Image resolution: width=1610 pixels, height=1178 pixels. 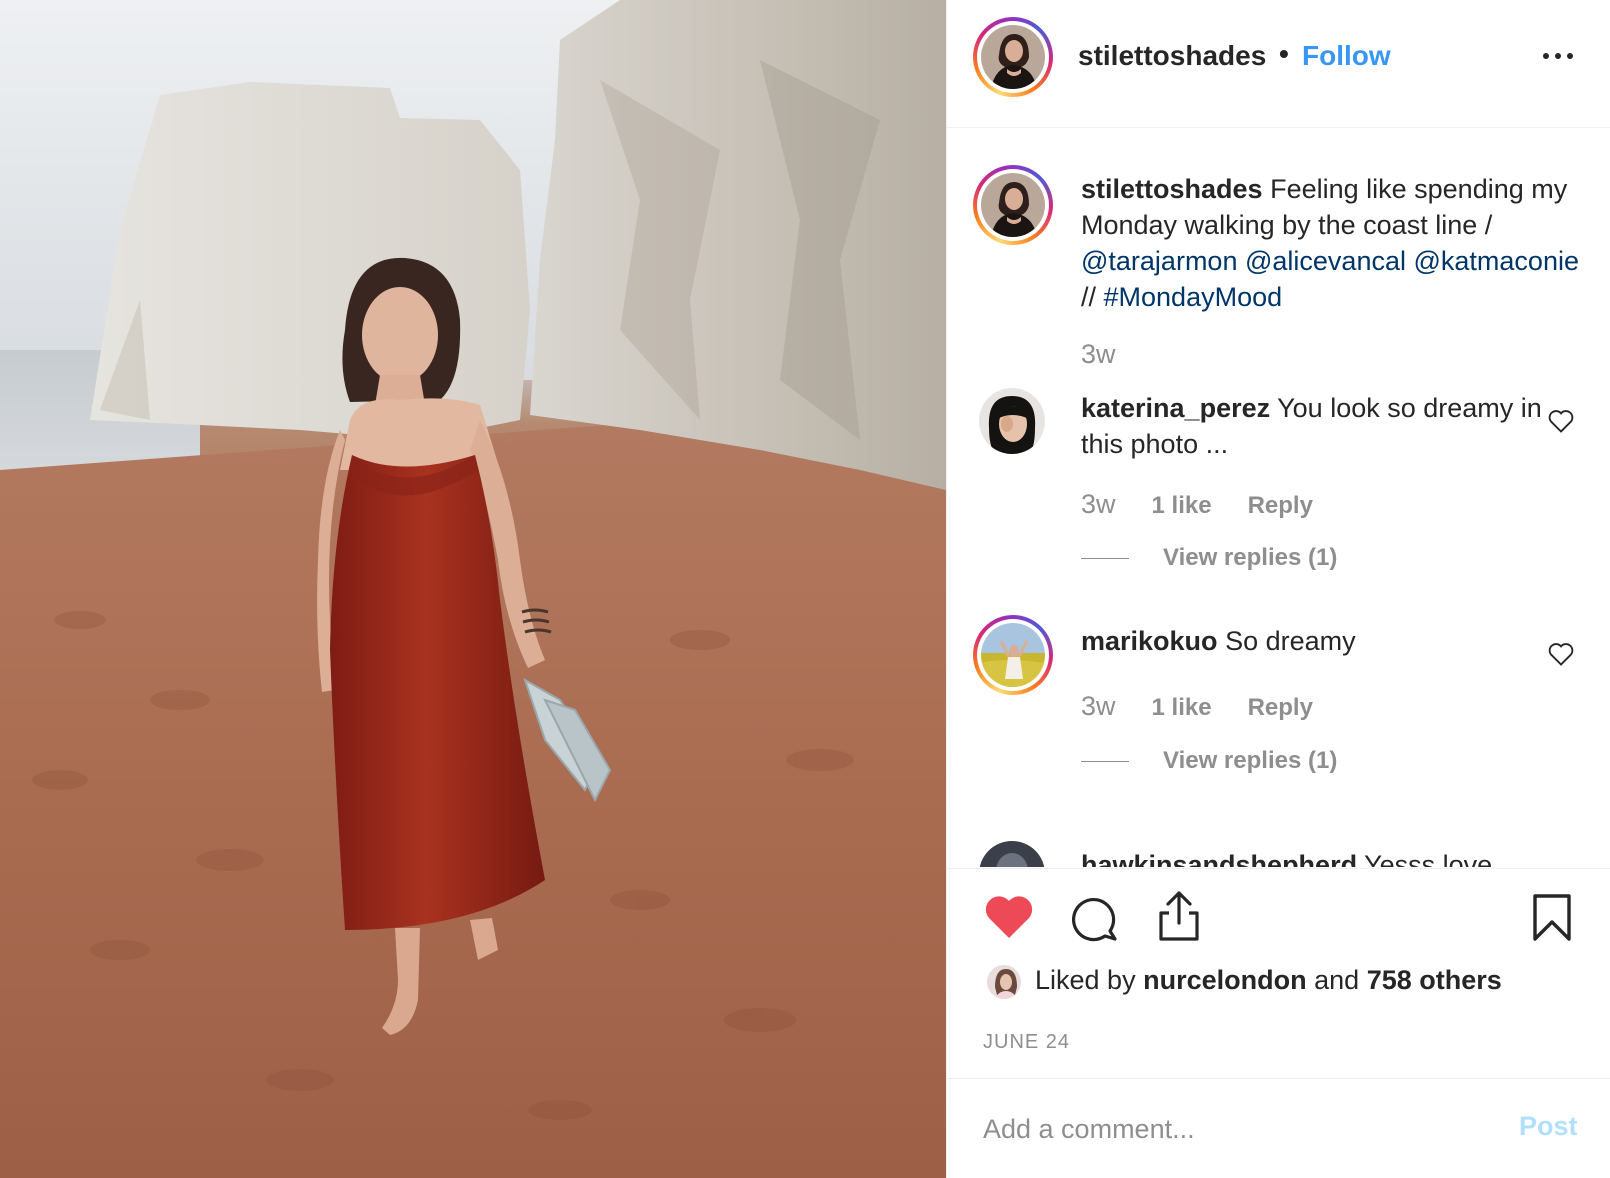 What do you see at coordinates (1215, 504) in the screenshot?
I see `comment-meta-katerina: 3w 1 like Reply` at bounding box center [1215, 504].